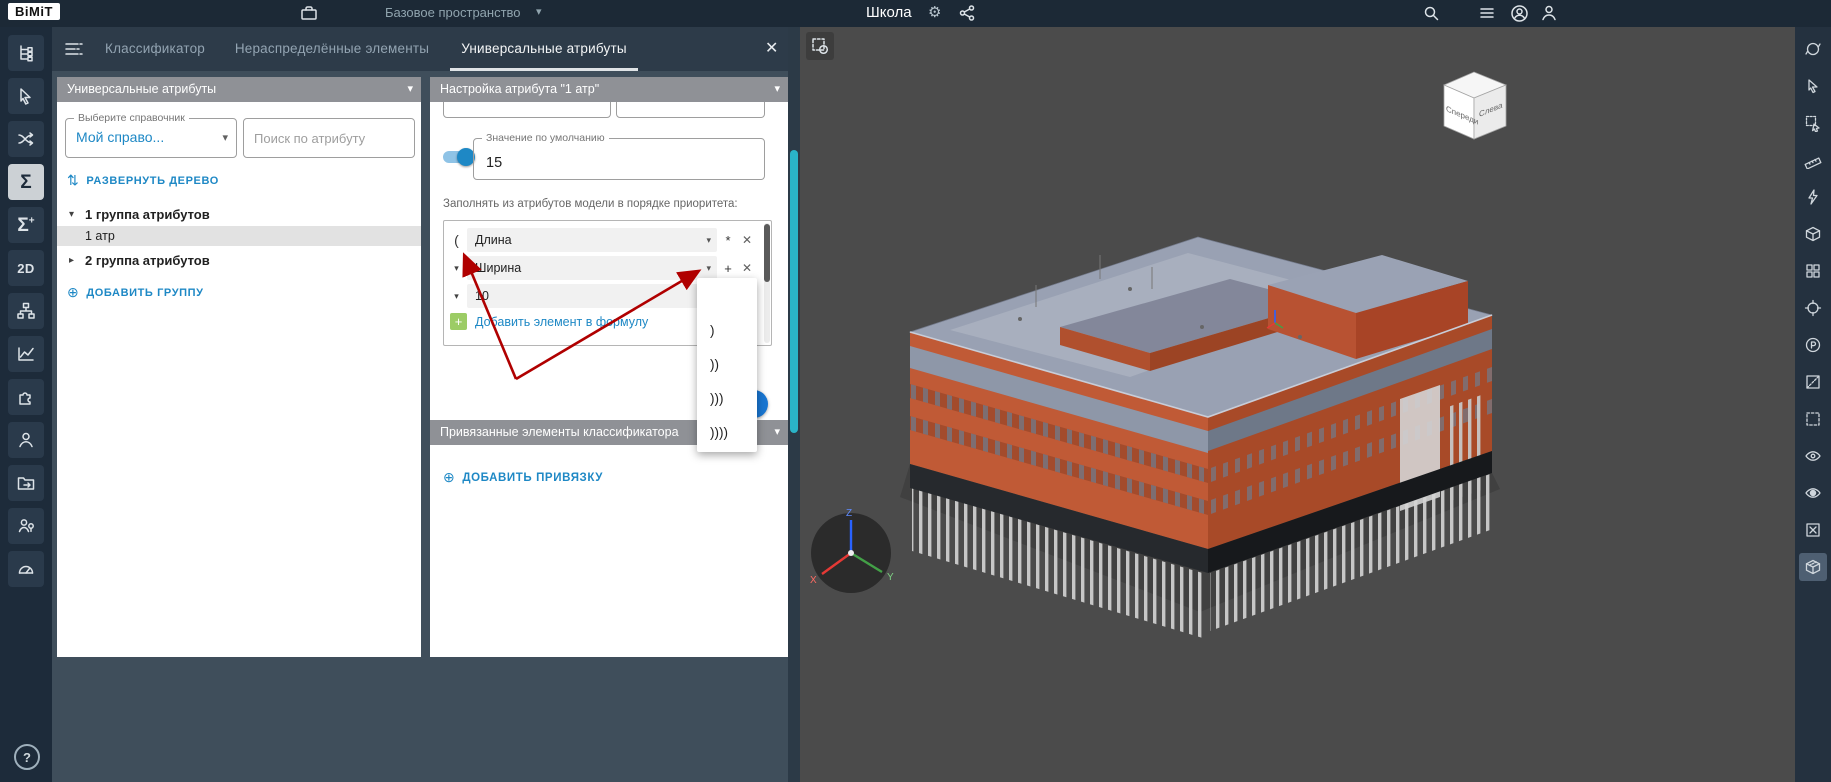  I want to click on attribute-type-field-partial, so click(690, 110).